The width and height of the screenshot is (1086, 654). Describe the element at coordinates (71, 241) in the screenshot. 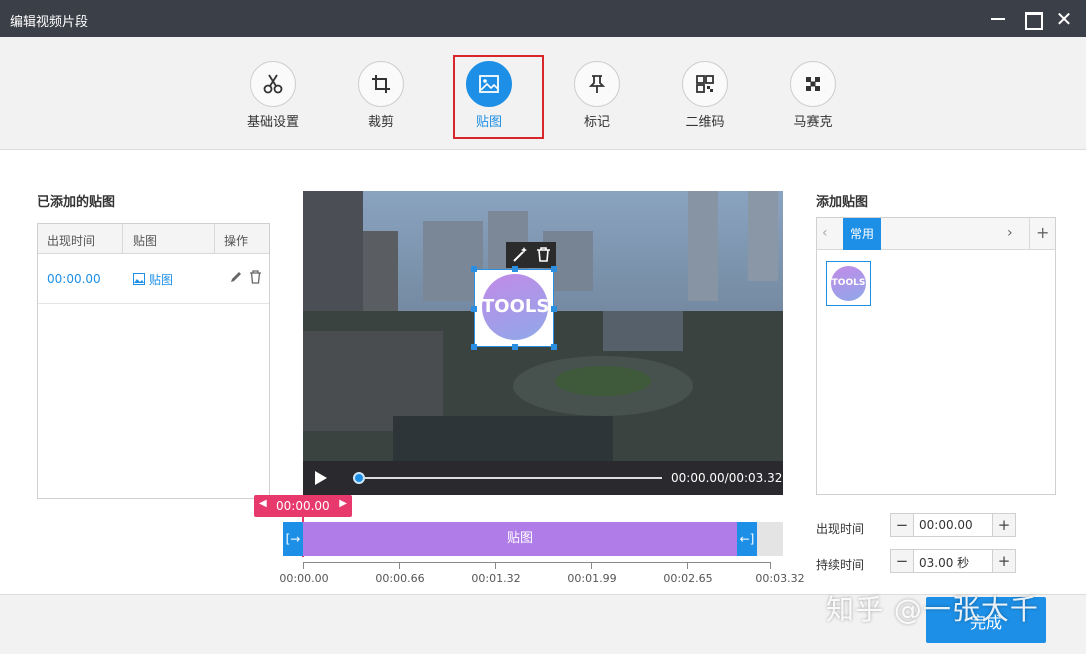

I see `column-header: 出现时间` at that location.